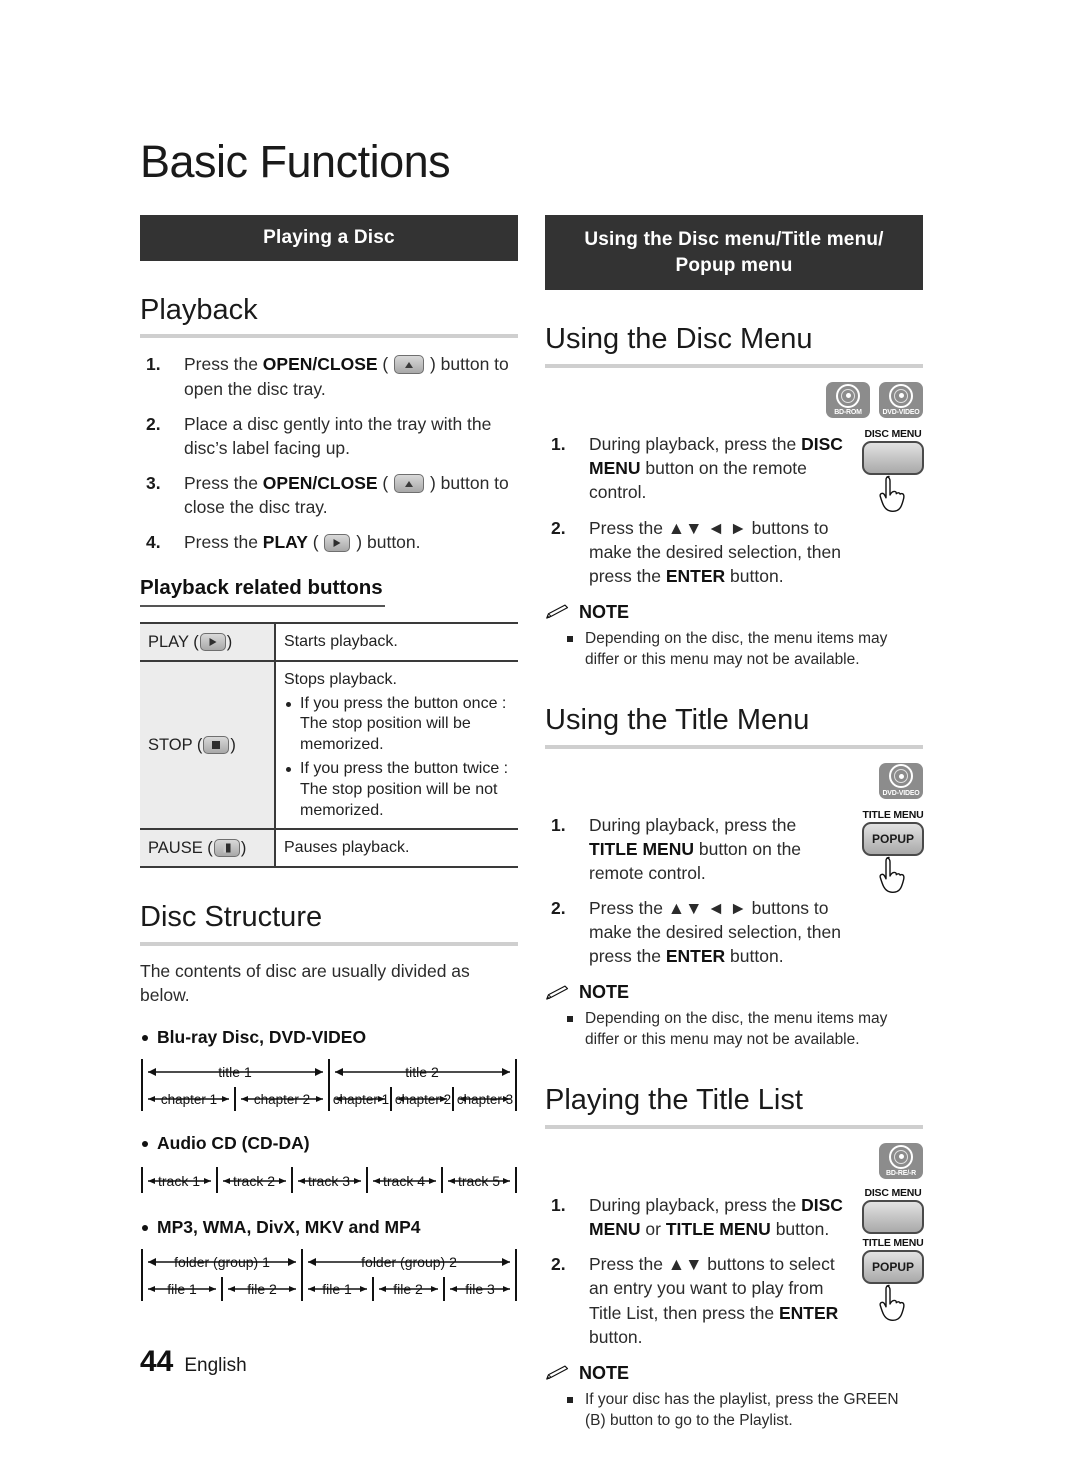  What do you see at coordinates (893, 1217) in the screenshot?
I see `disc-menu-remote-key` at bounding box center [893, 1217].